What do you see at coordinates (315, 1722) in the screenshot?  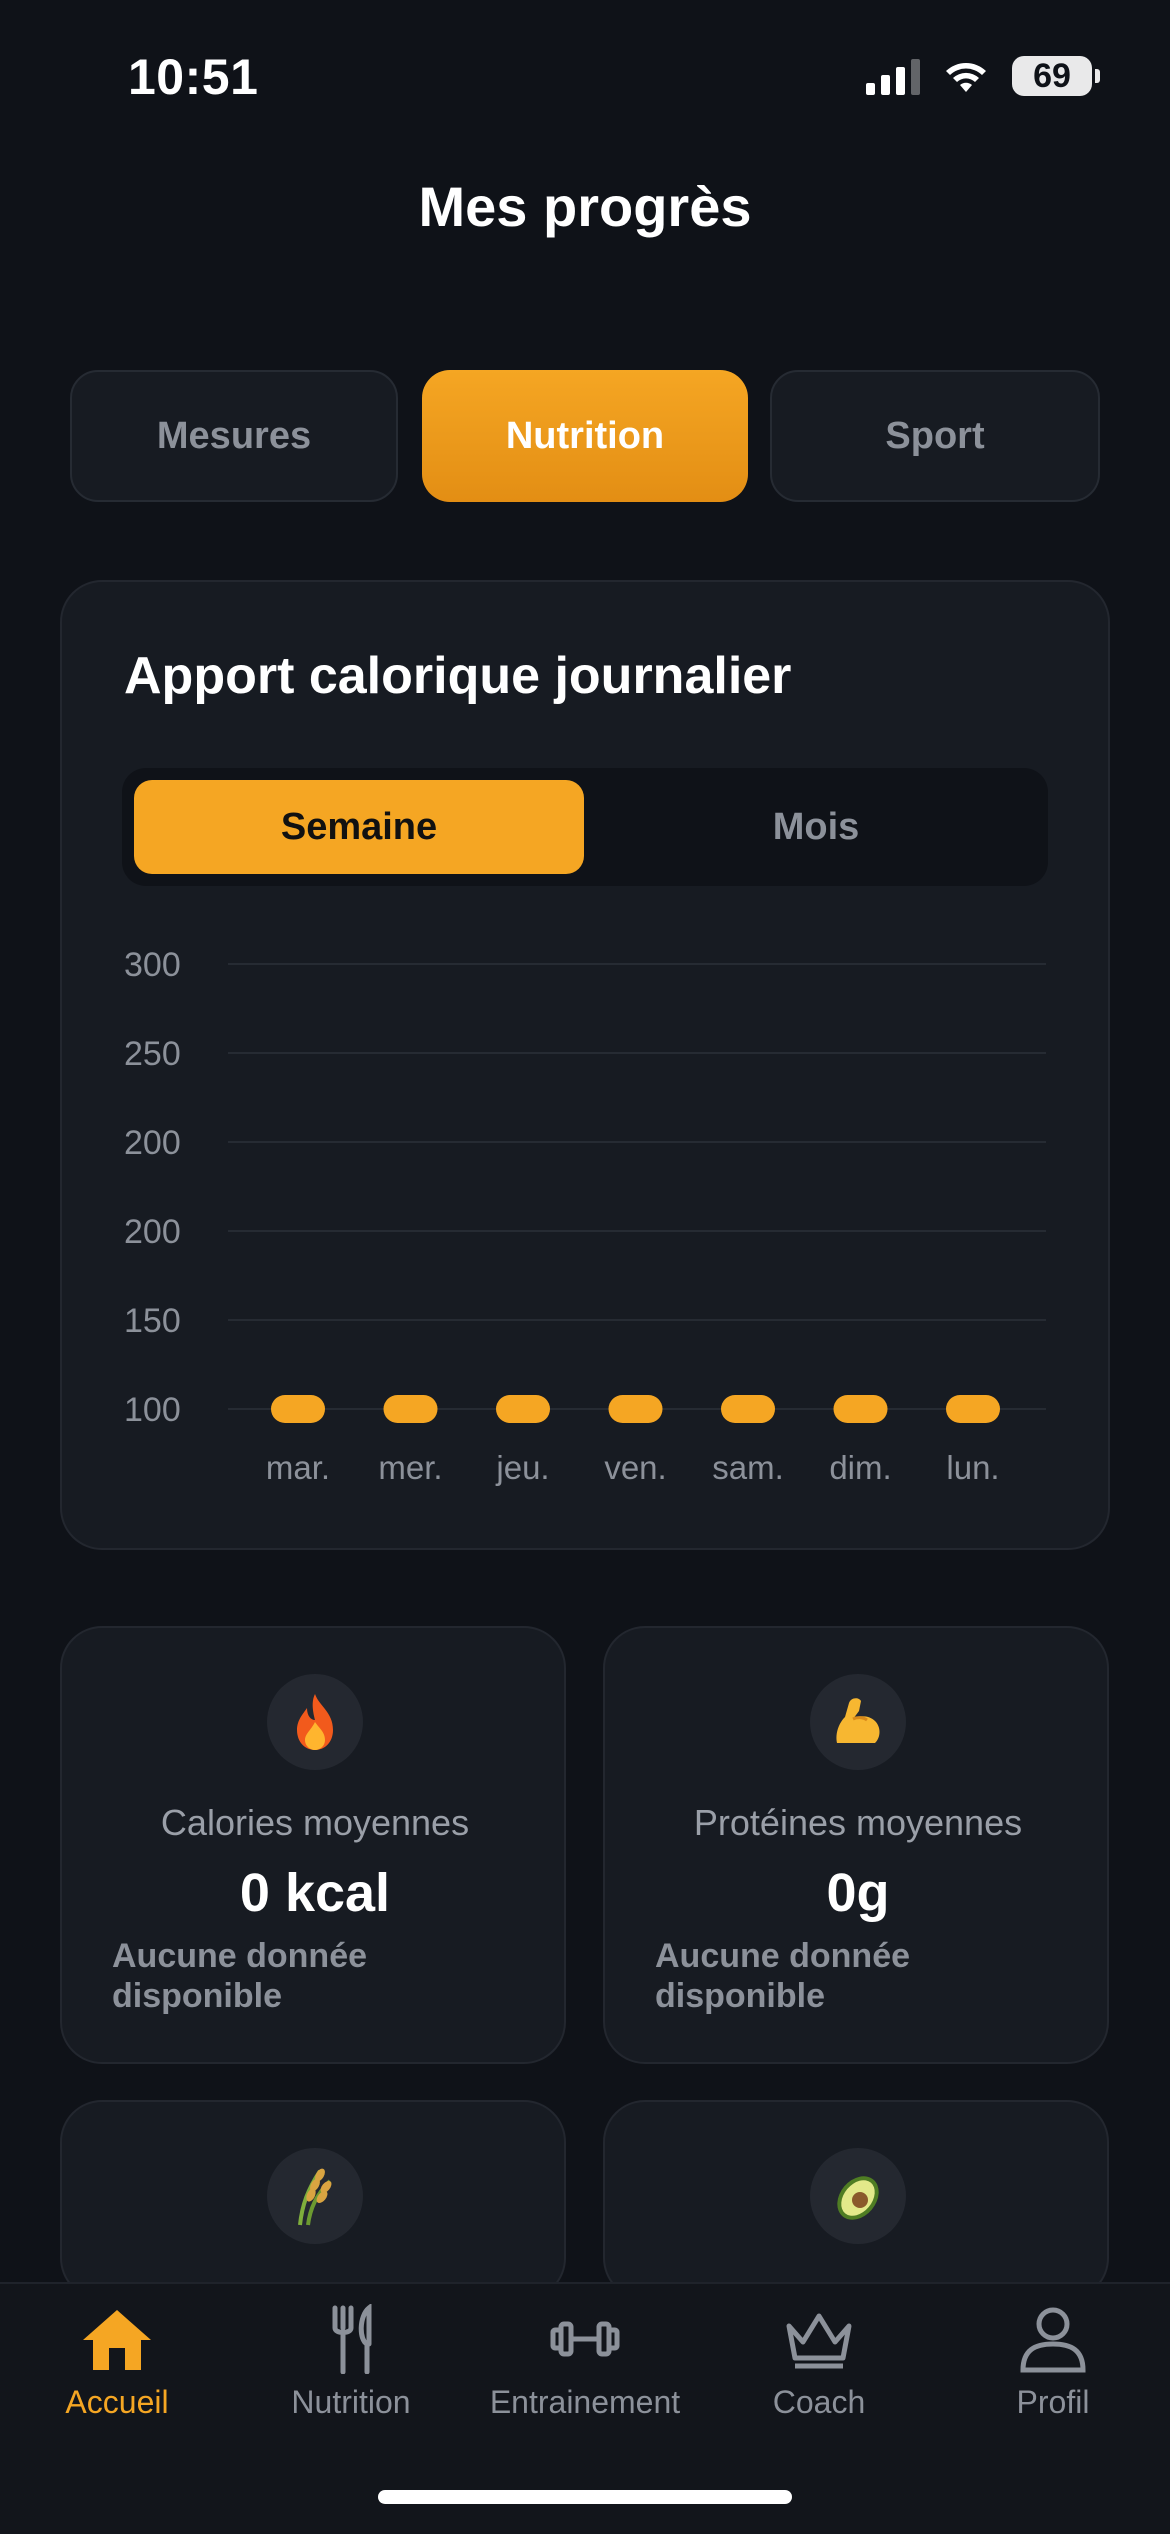 I see `fire-icon` at bounding box center [315, 1722].